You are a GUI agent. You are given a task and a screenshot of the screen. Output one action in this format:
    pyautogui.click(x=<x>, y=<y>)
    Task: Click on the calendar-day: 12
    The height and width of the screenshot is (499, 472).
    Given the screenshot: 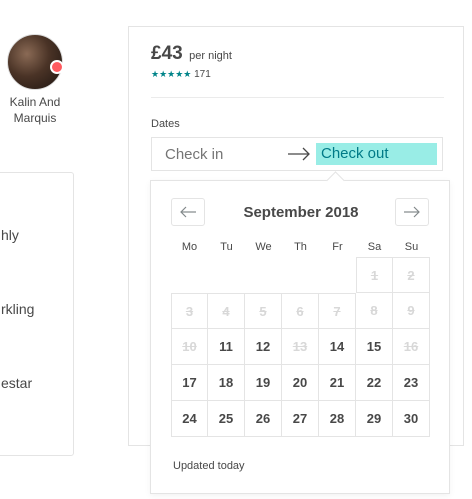 What is the action you would take?
    pyautogui.click(x=263, y=347)
    